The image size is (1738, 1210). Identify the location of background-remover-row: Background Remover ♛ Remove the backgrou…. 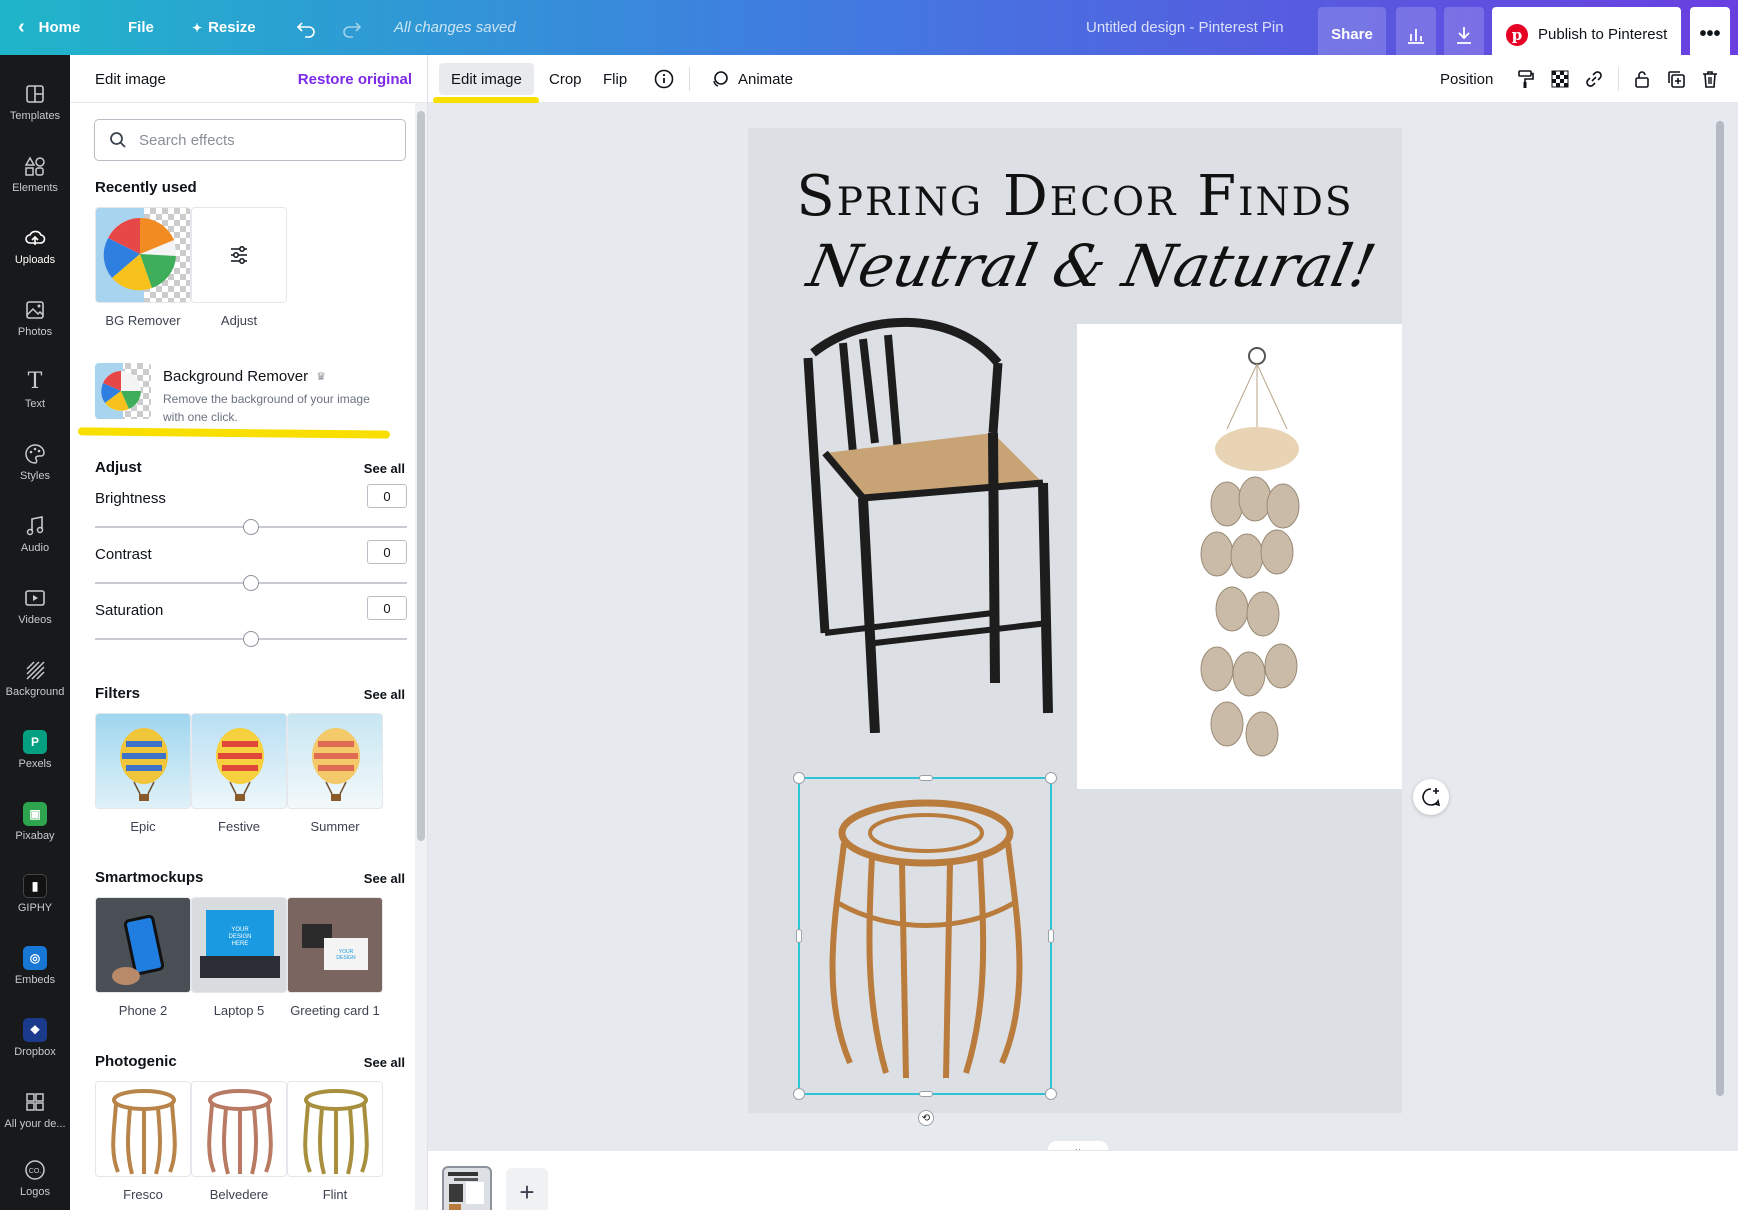
(251, 393).